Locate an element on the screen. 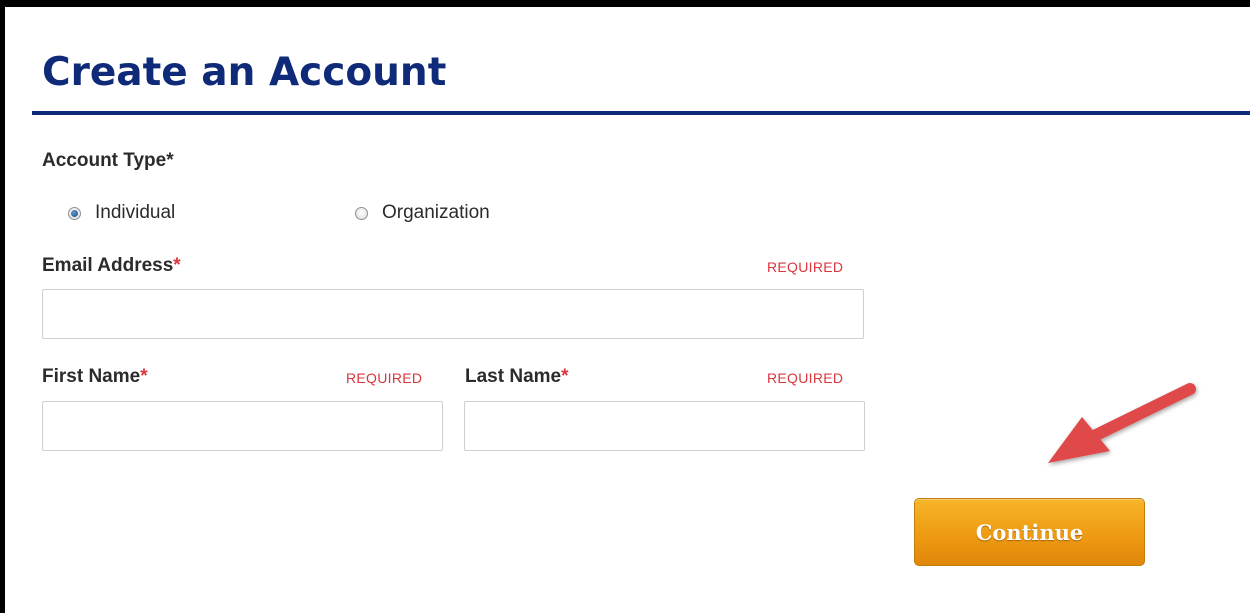  first-name-label-text: First Name is located at coordinates (91, 376).